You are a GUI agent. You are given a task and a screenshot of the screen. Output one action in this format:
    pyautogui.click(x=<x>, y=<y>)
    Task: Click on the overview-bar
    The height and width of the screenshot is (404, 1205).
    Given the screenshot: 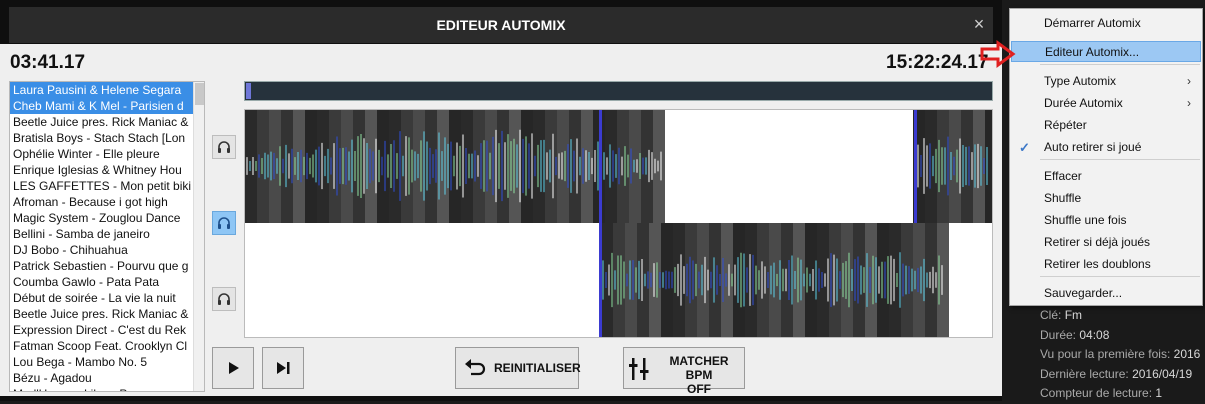 What is the action you would take?
    pyautogui.click(x=618, y=91)
    